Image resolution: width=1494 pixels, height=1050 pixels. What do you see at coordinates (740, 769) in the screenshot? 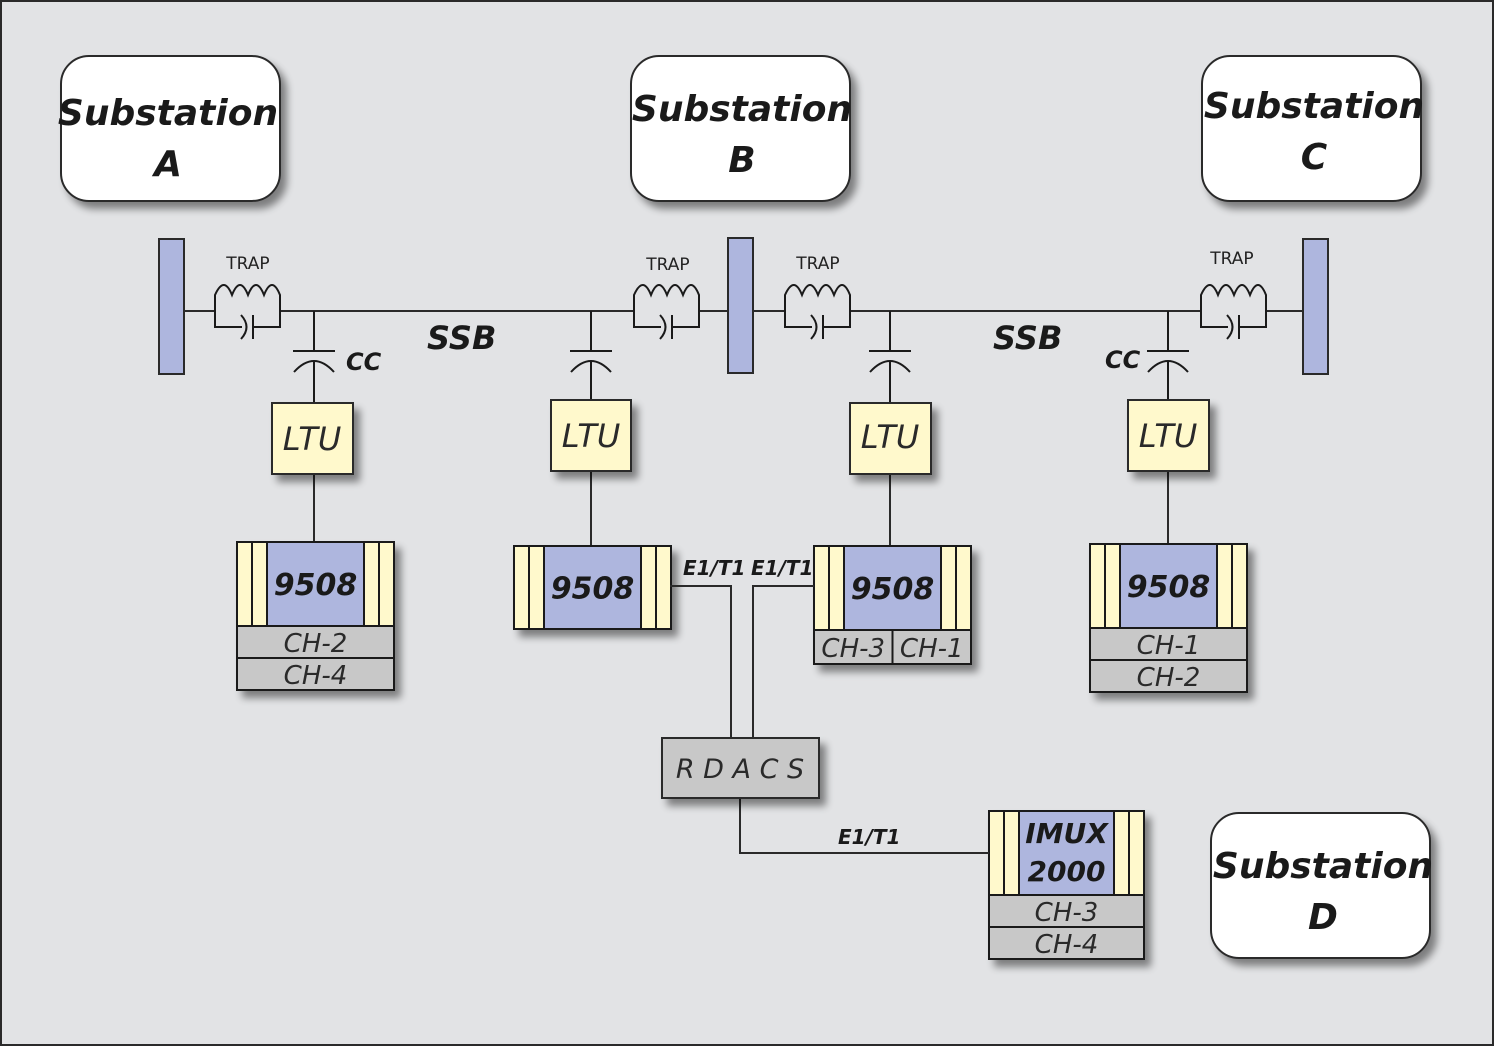
I see `rdacs-label: R D A C S` at bounding box center [740, 769].